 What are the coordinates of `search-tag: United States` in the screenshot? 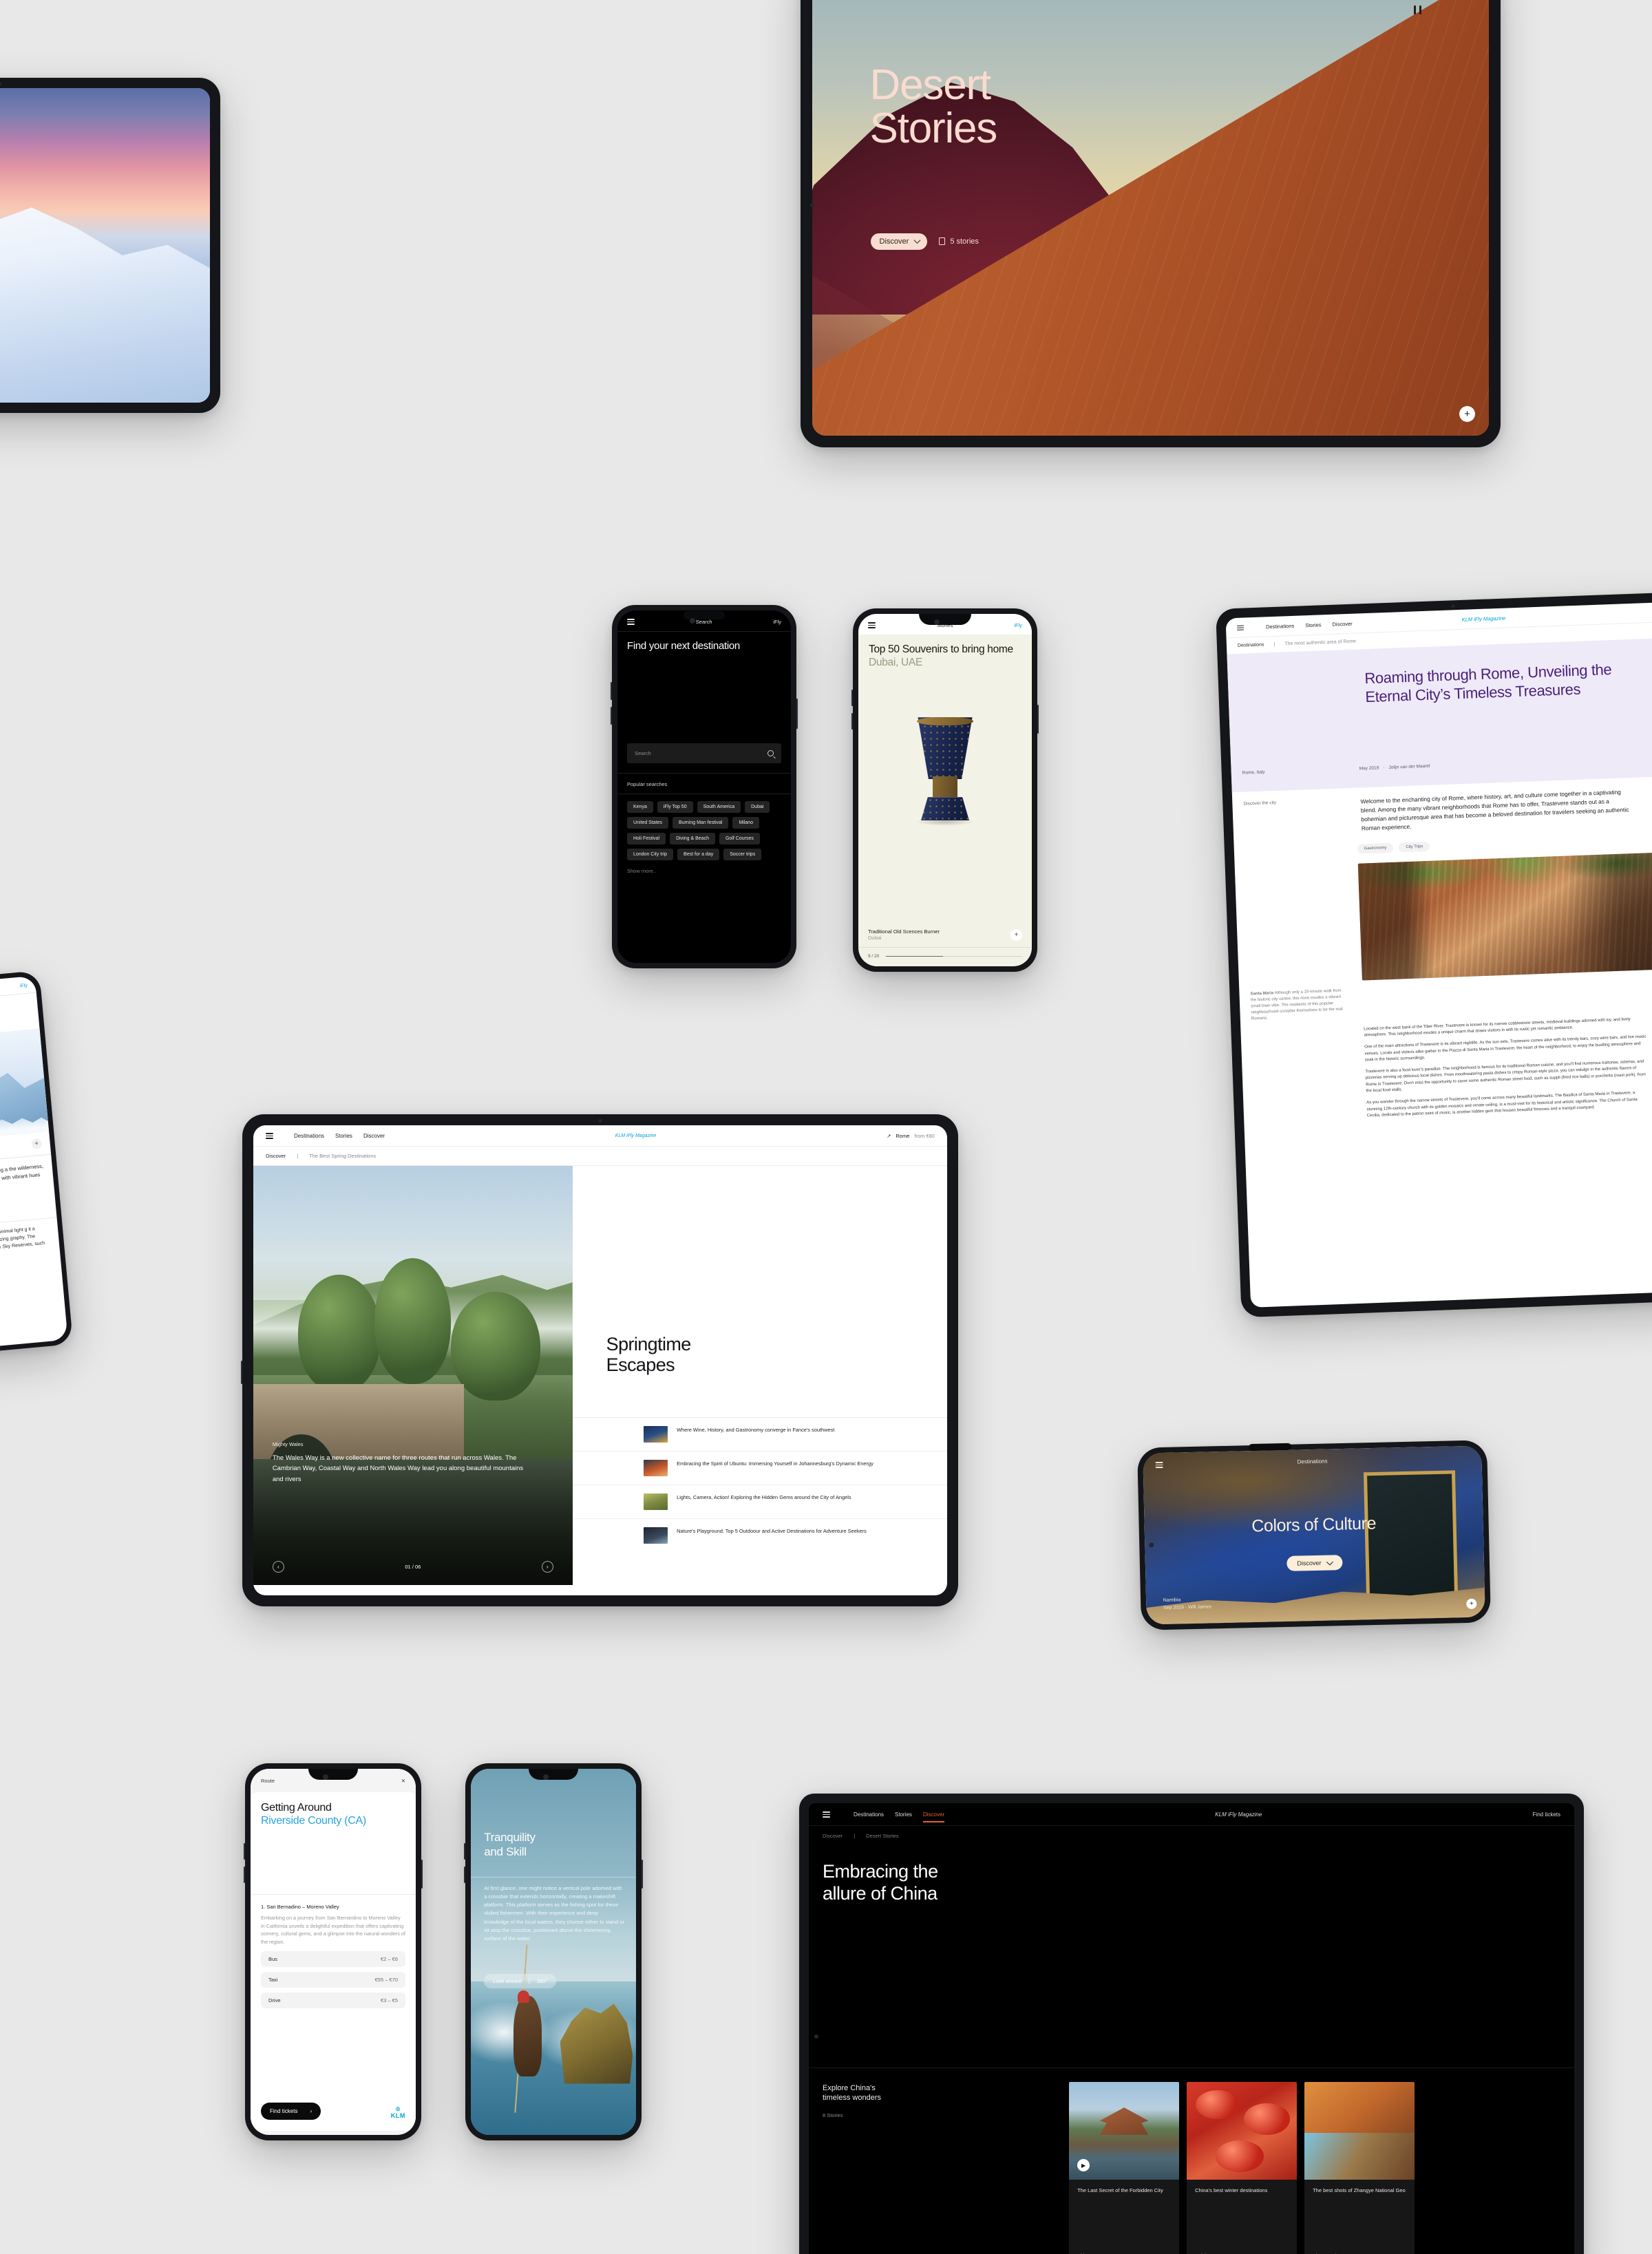 It's located at (648, 823).